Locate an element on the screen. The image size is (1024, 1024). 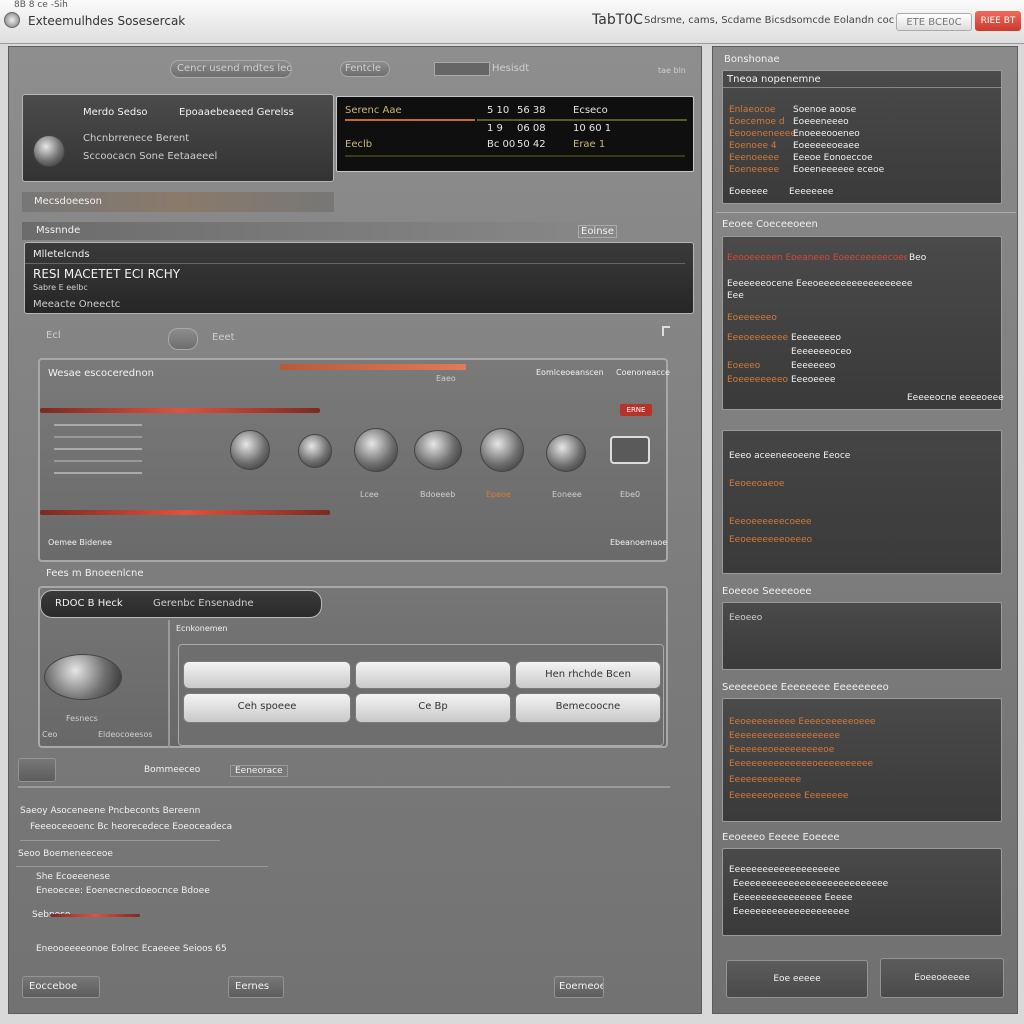
bottom-item-4: Eneooeeeeonoe Eolrec Ecaeeee Seioos 65 is located at coordinates (131, 949).